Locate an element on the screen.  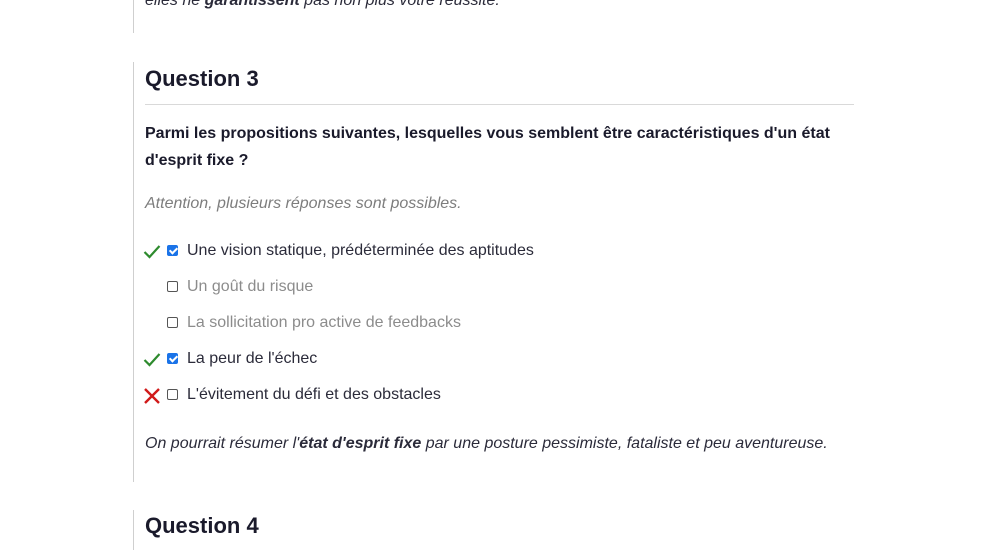
option-3-checkbox is located at coordinates (172, 322).